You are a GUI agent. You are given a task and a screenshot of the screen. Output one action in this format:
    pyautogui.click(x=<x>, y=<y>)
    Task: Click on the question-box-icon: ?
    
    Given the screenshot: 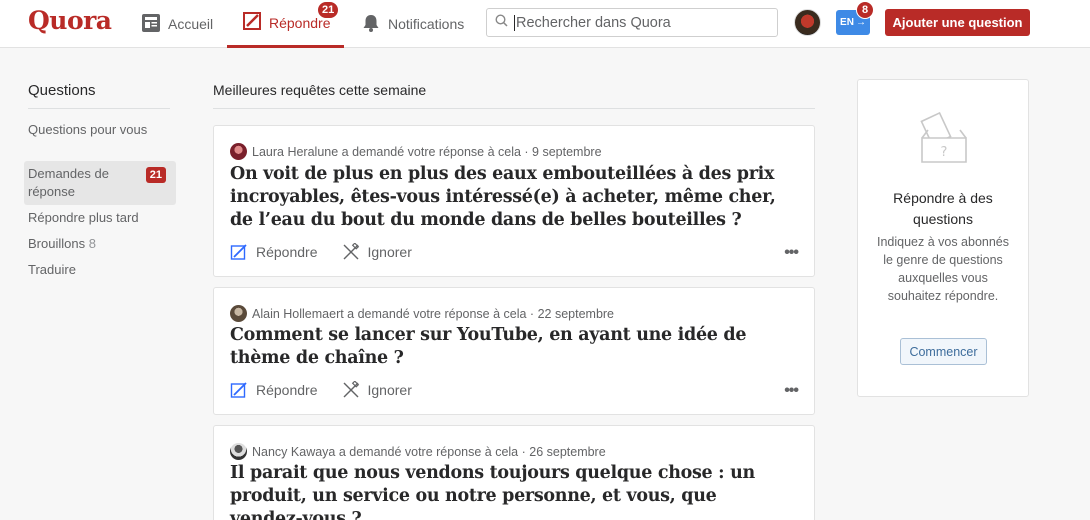 What is the action you would take?
    pyautogui.click(x=944, y=141)
    